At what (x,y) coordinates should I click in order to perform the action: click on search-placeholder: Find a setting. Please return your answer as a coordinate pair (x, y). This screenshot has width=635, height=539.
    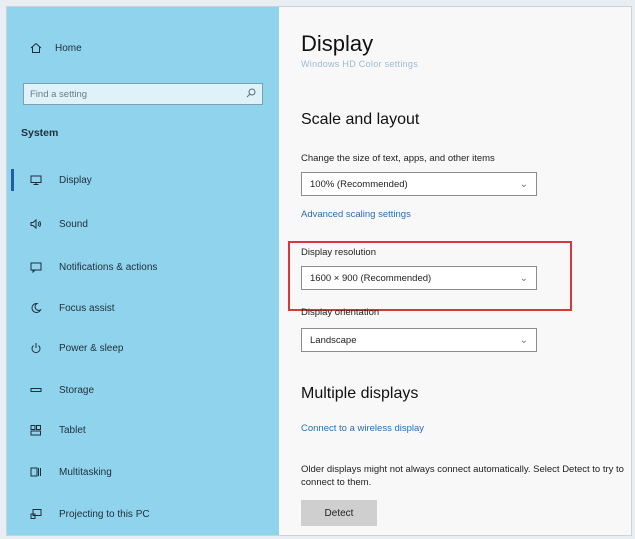
    Looking at the image, I should click on (59, 94).